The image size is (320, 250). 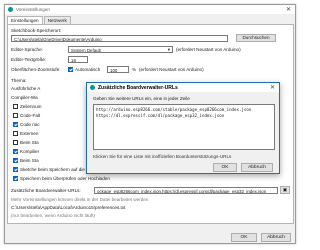 What do you see at coordinates (86, 50) in the screenshot?
I see `language-value: System Default` at bounding box center [86, 50].